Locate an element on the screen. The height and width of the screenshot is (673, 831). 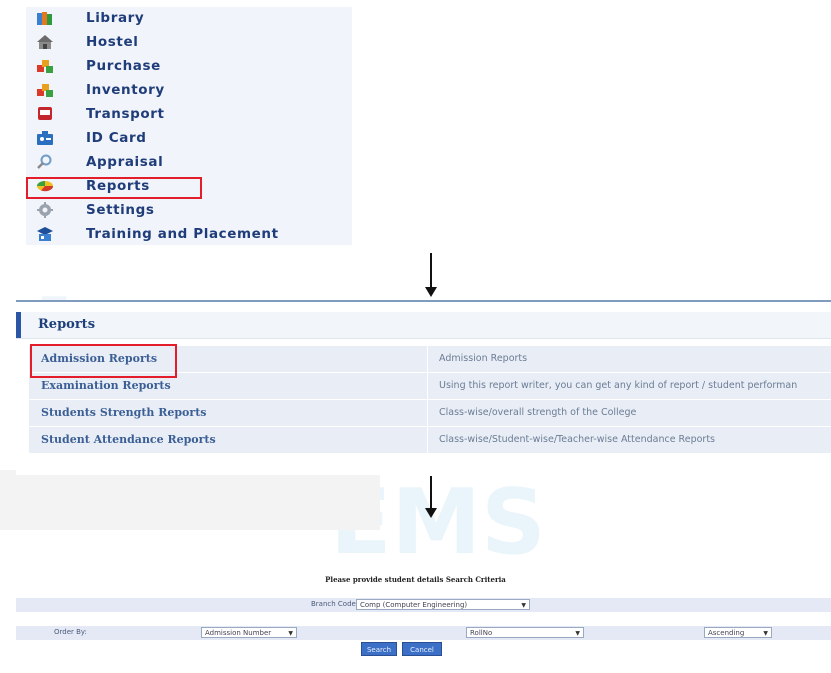
menu-label: Transport is located at coordinates (125, 114).